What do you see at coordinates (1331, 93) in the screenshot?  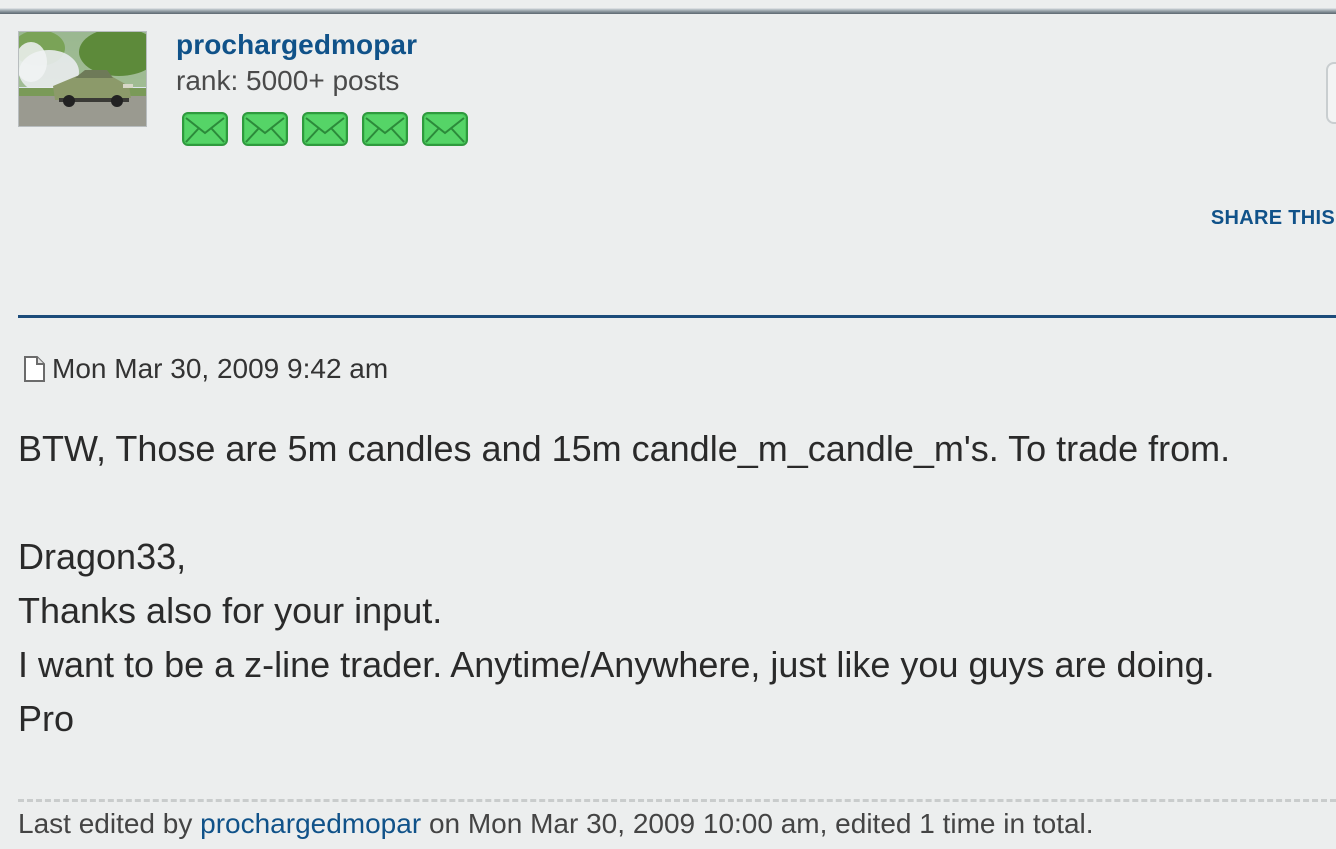 I see `side-menu-tab` at bounding box center [1331, 93].